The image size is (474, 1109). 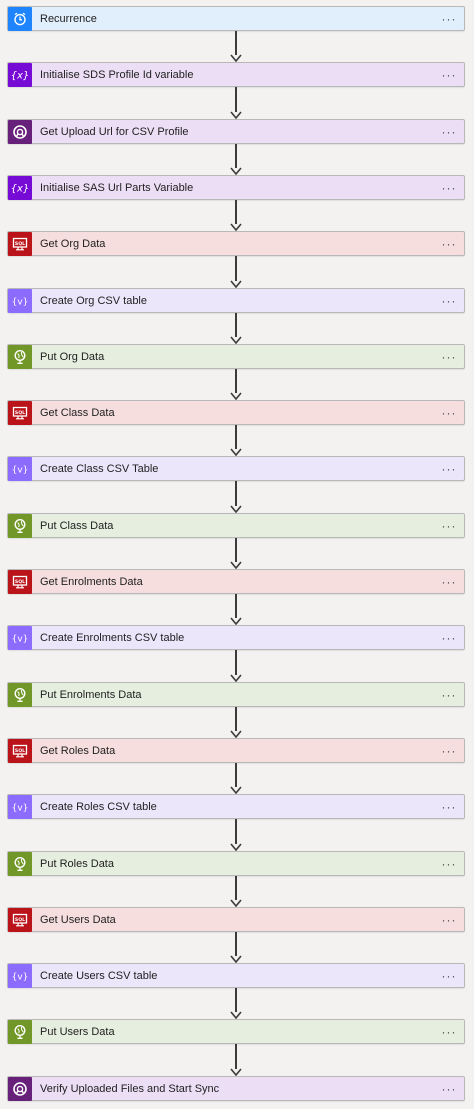 I want to click on flow-step: {v} Create Org CSV table ···, so click(x=236, y=300).